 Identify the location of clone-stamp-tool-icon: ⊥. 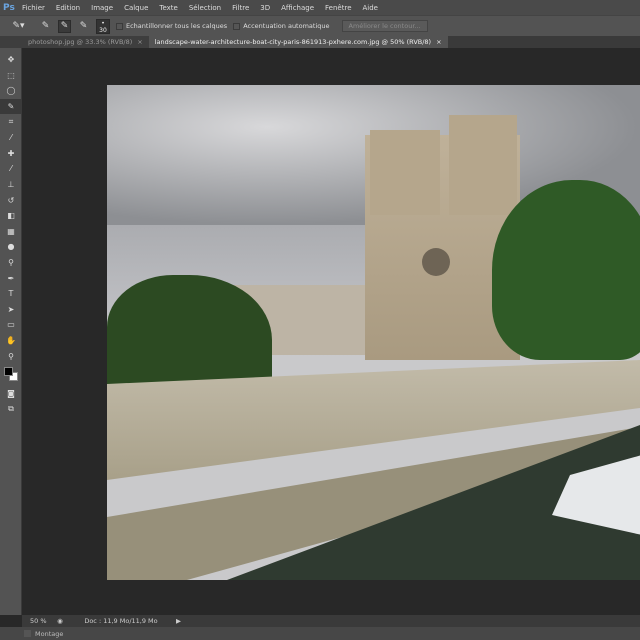
(11, 185).